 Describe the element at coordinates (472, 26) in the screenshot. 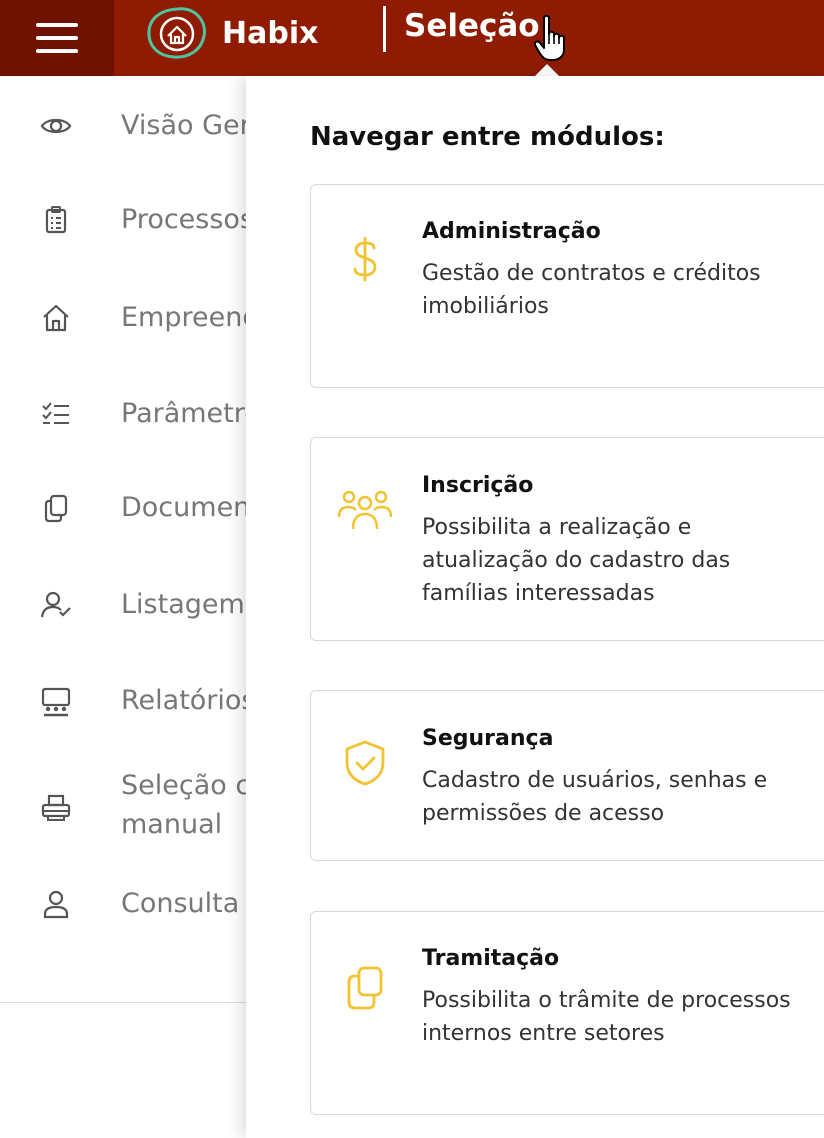

I see `module-selector: Seleção` at that location.